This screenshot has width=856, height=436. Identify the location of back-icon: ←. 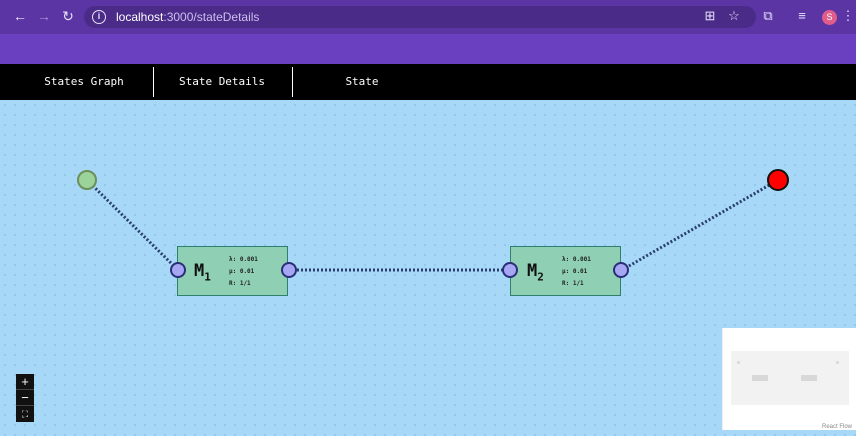
(20, 16).